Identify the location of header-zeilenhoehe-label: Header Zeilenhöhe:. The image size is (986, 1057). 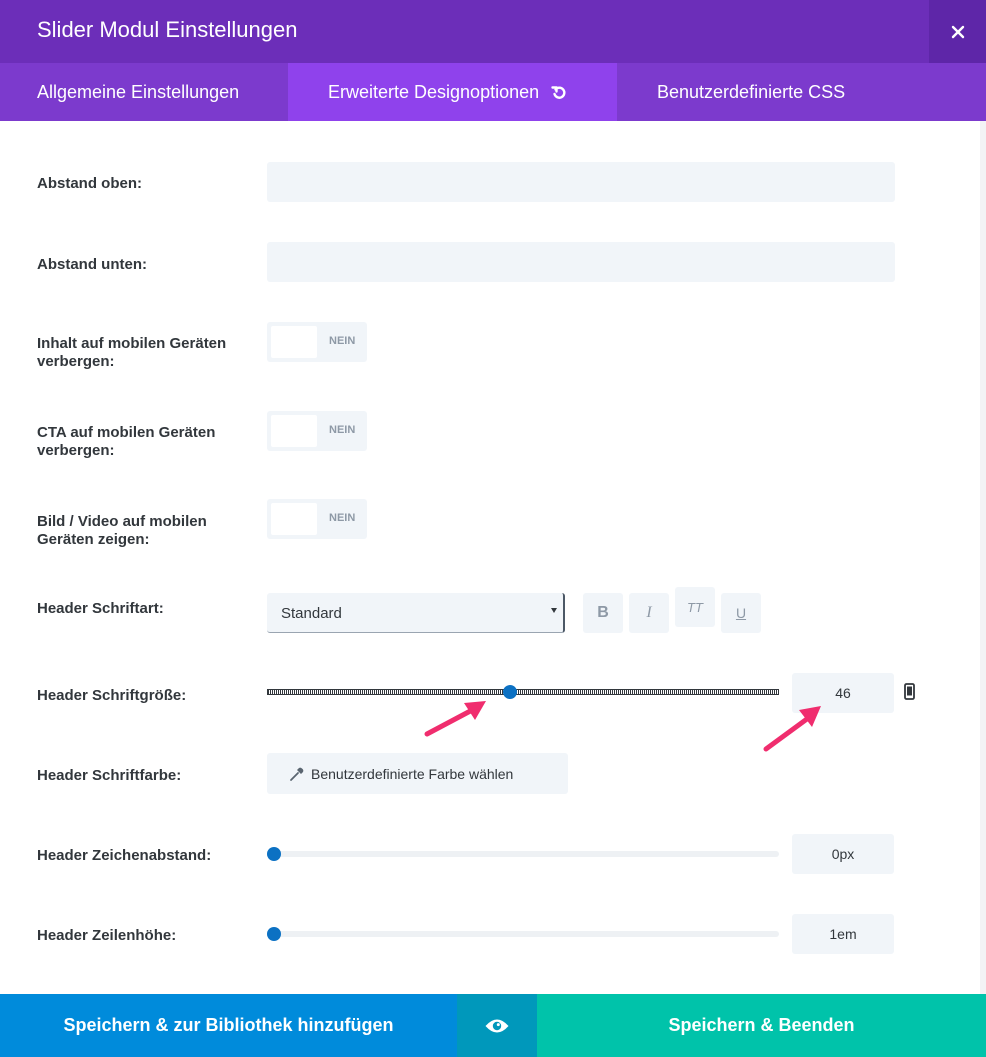
(107, 935).